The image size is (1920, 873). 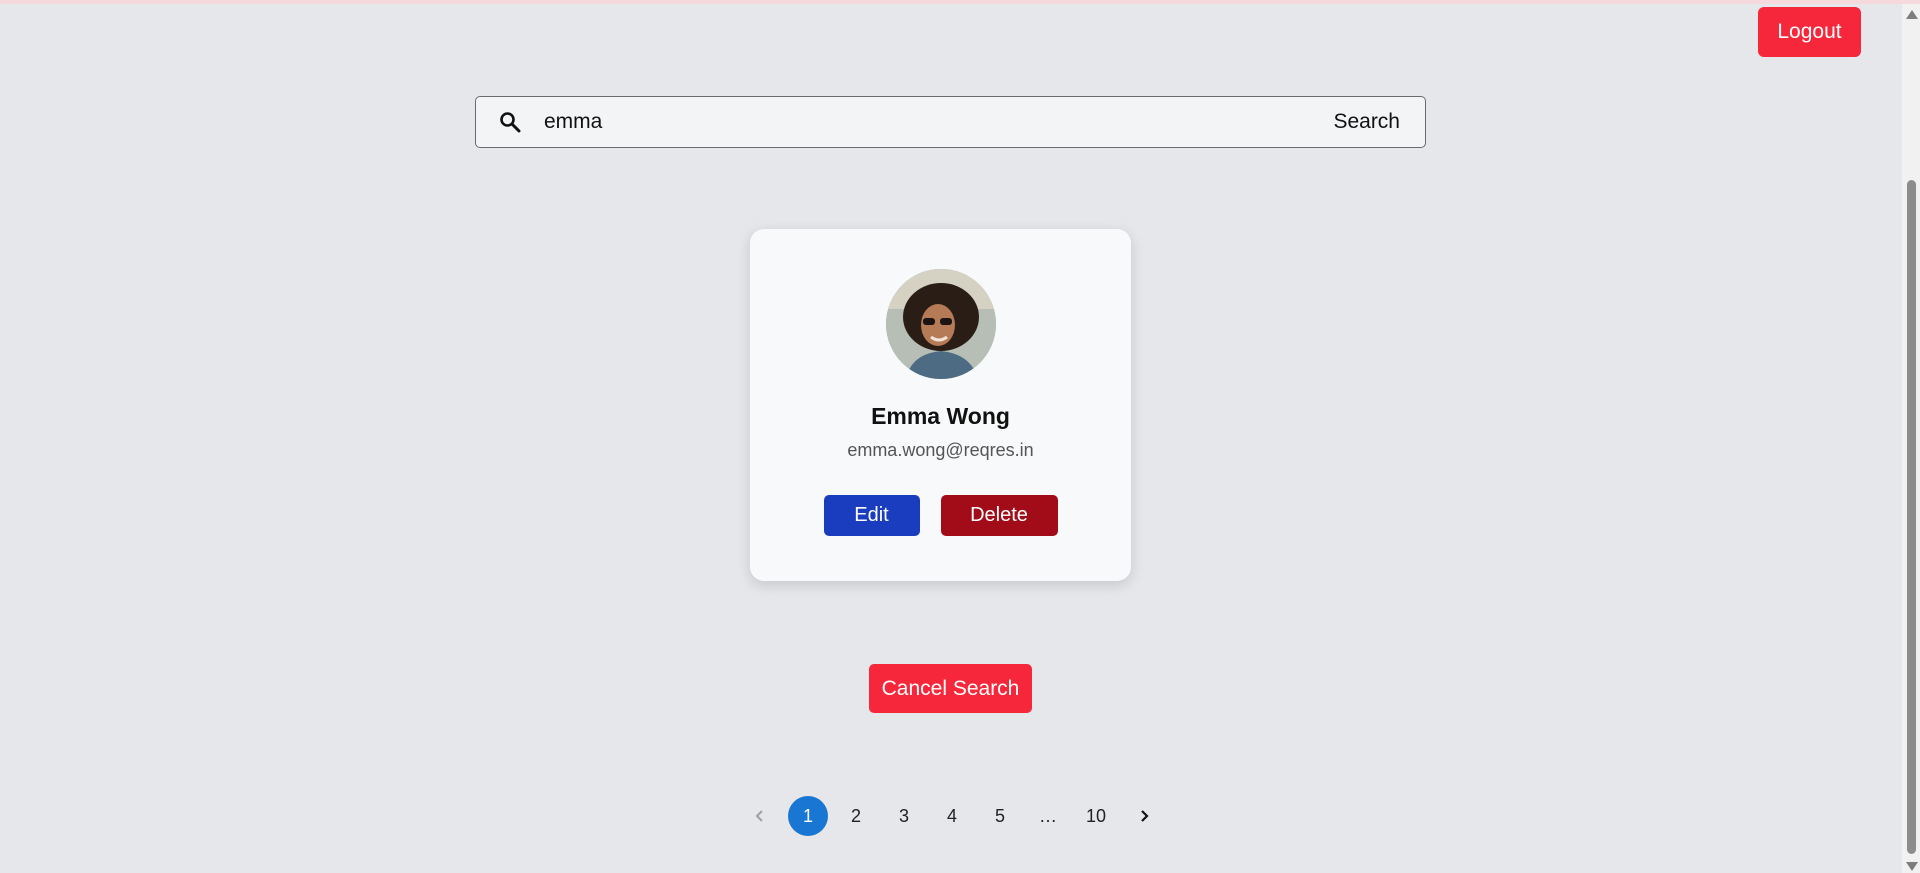 I want to click on user-name: Emma Wong, so click(x=940, y=416).